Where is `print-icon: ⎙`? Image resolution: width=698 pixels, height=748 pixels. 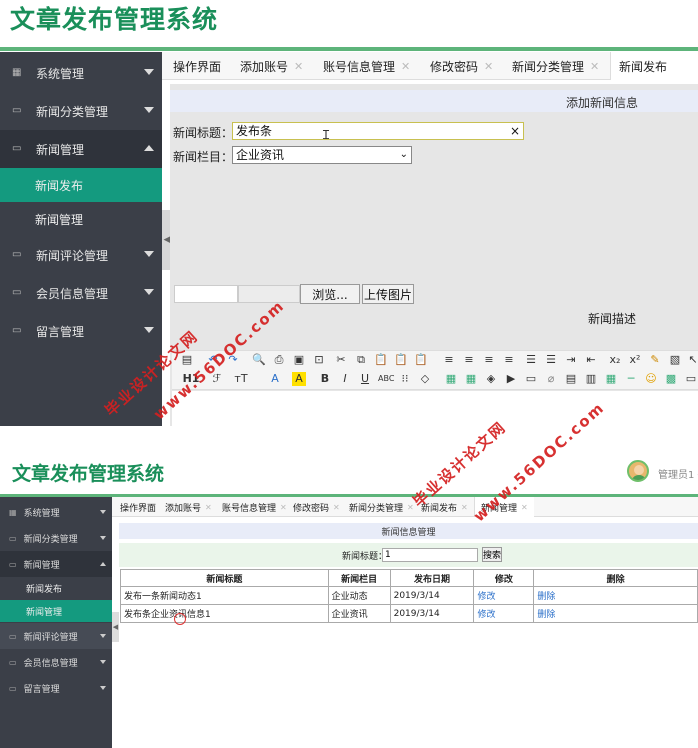
print-icon: ⎙ is located at coordinates (279, 360).